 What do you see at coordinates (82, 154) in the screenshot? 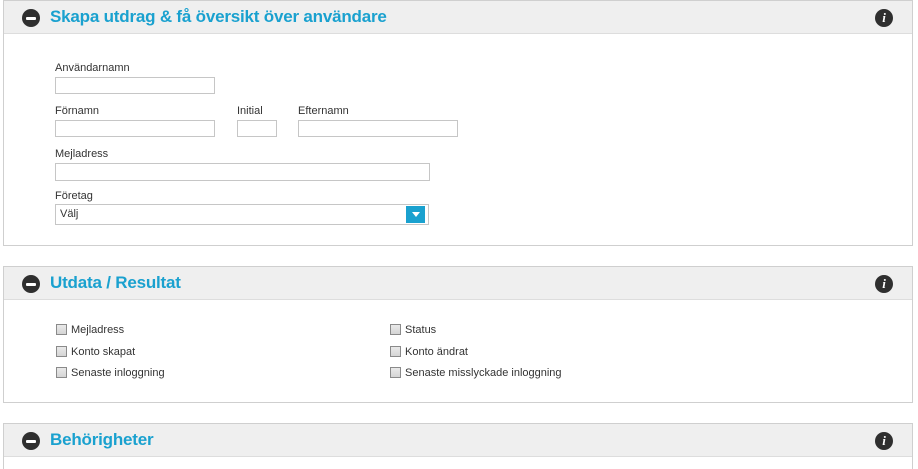
I see `email-label: Mejladress` at bounding box center [82, 154].